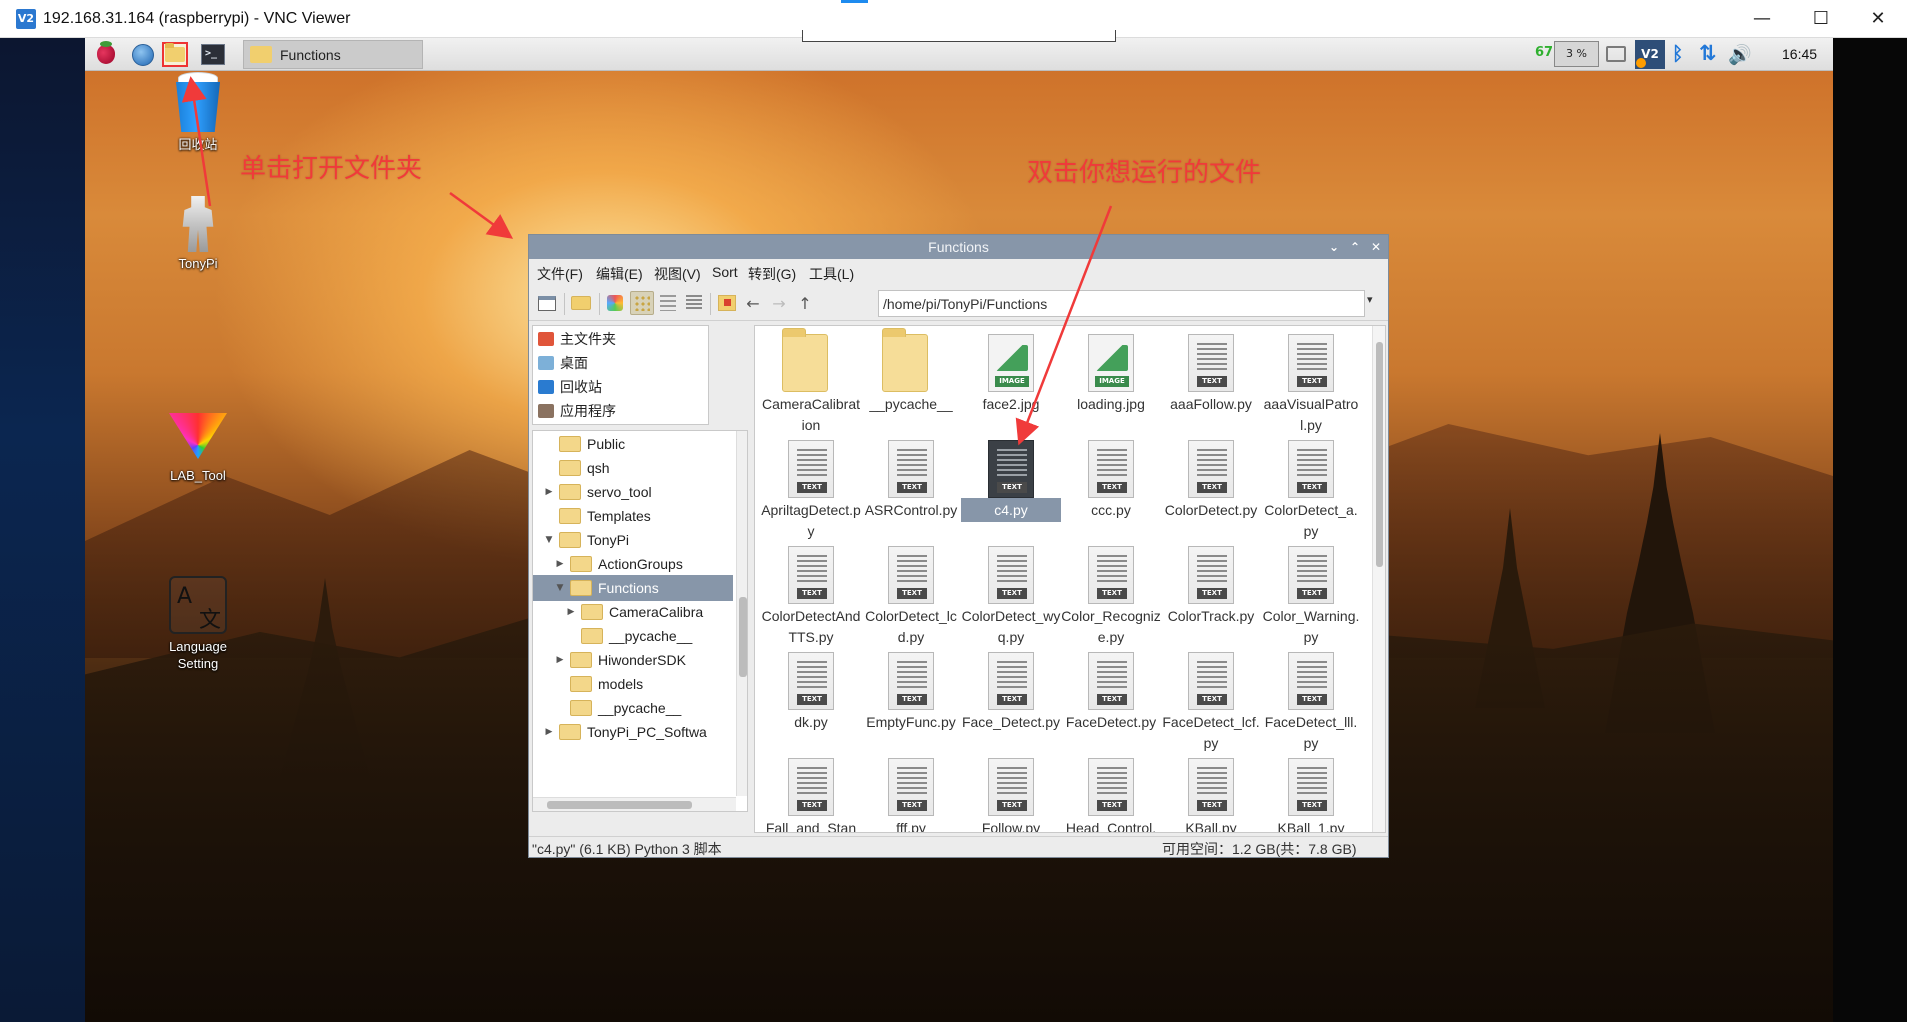 Image resolution: width=1907 pixels, height=1022 pixels. I want to click on menu-view: 视图(V), so click(677, 274).